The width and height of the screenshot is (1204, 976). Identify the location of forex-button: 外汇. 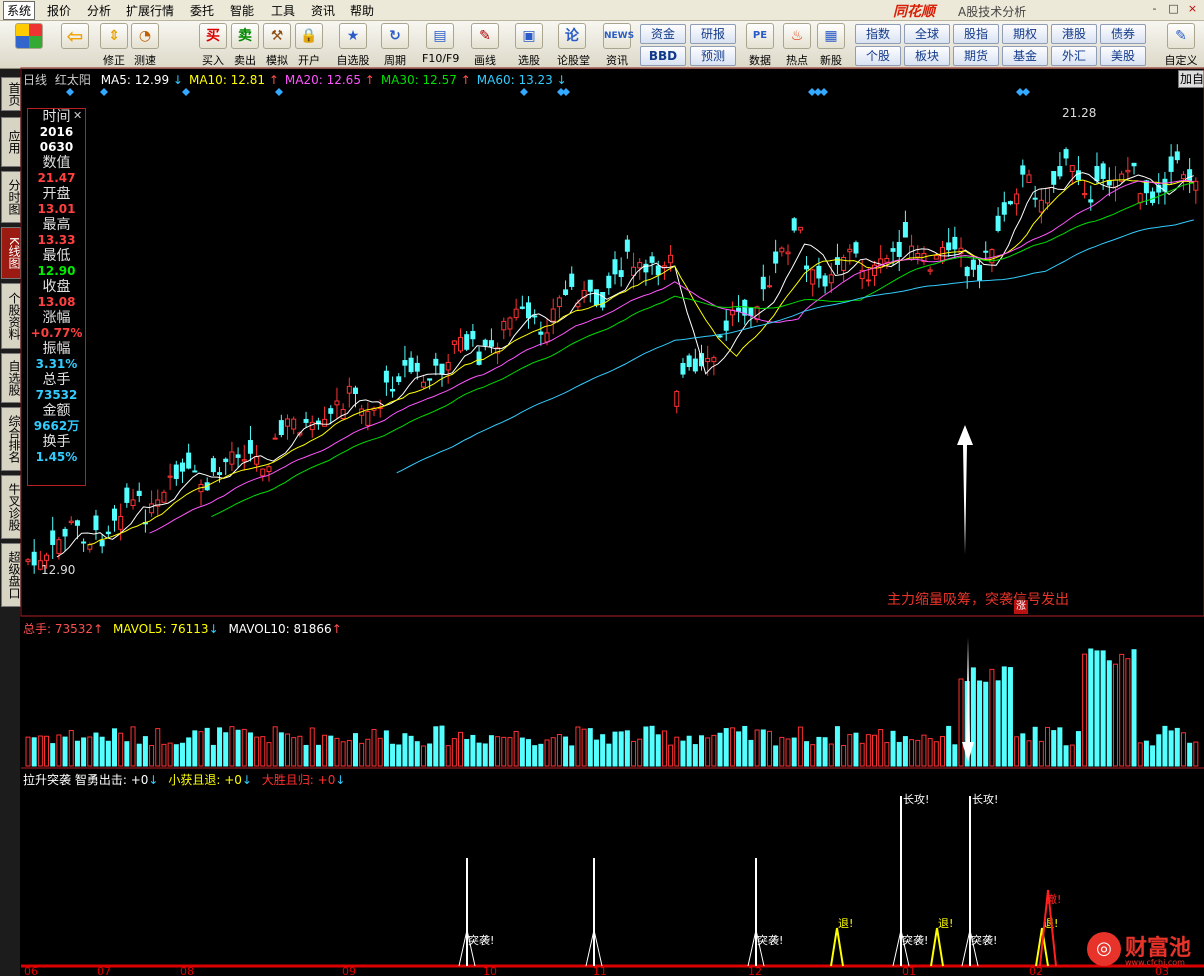
(1074, 56).